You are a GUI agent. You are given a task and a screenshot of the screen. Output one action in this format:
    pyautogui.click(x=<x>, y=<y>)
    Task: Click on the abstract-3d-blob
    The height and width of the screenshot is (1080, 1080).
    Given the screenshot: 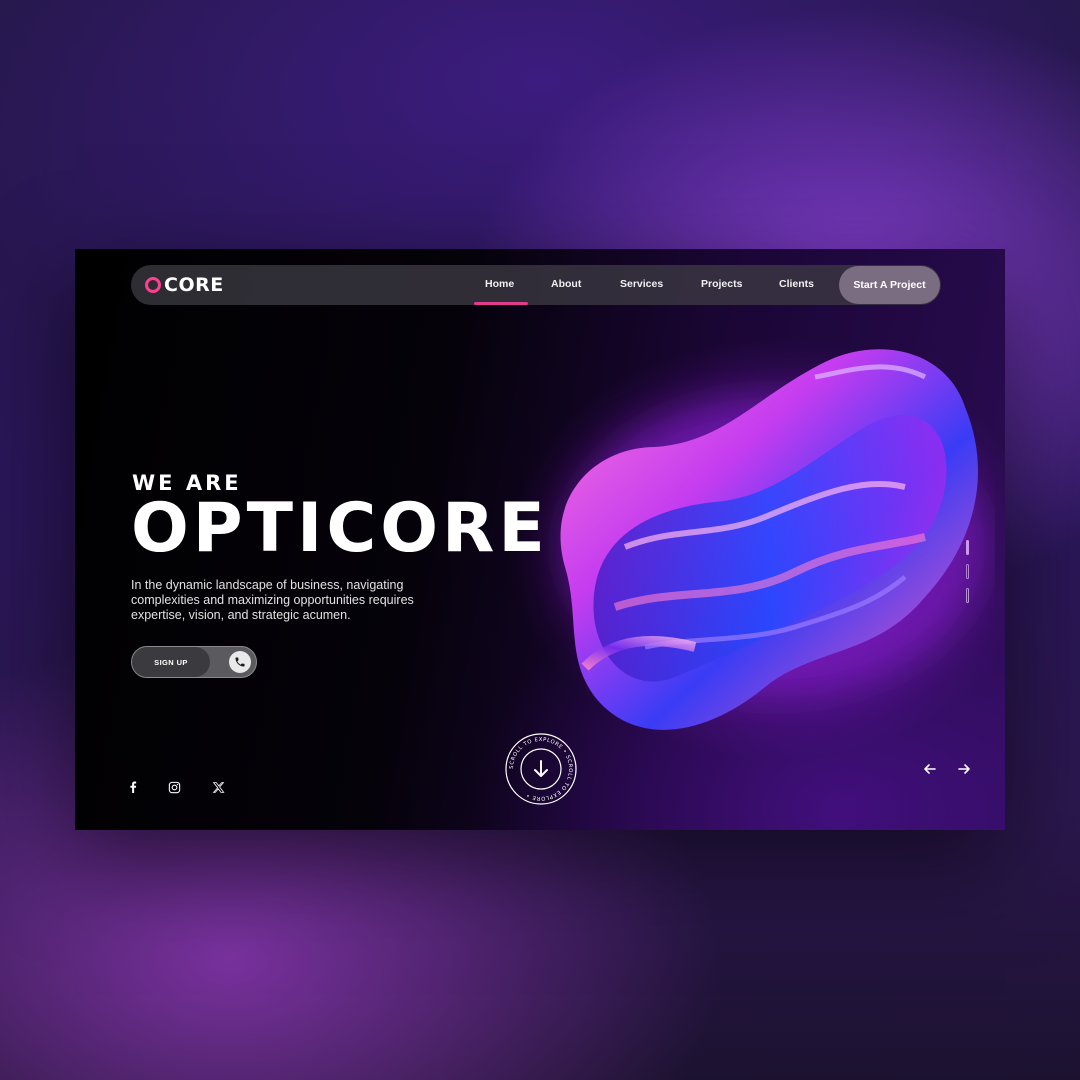 What is the action you would take?
    pyautogui.click(x=772, y=539)
    